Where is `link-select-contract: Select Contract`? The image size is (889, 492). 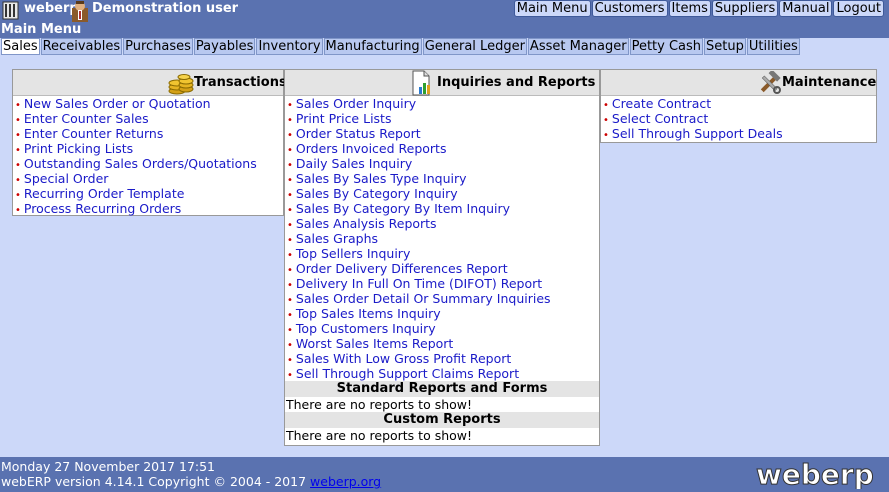
link-select-contract: Select Contract is located at coordinates (660, 118).